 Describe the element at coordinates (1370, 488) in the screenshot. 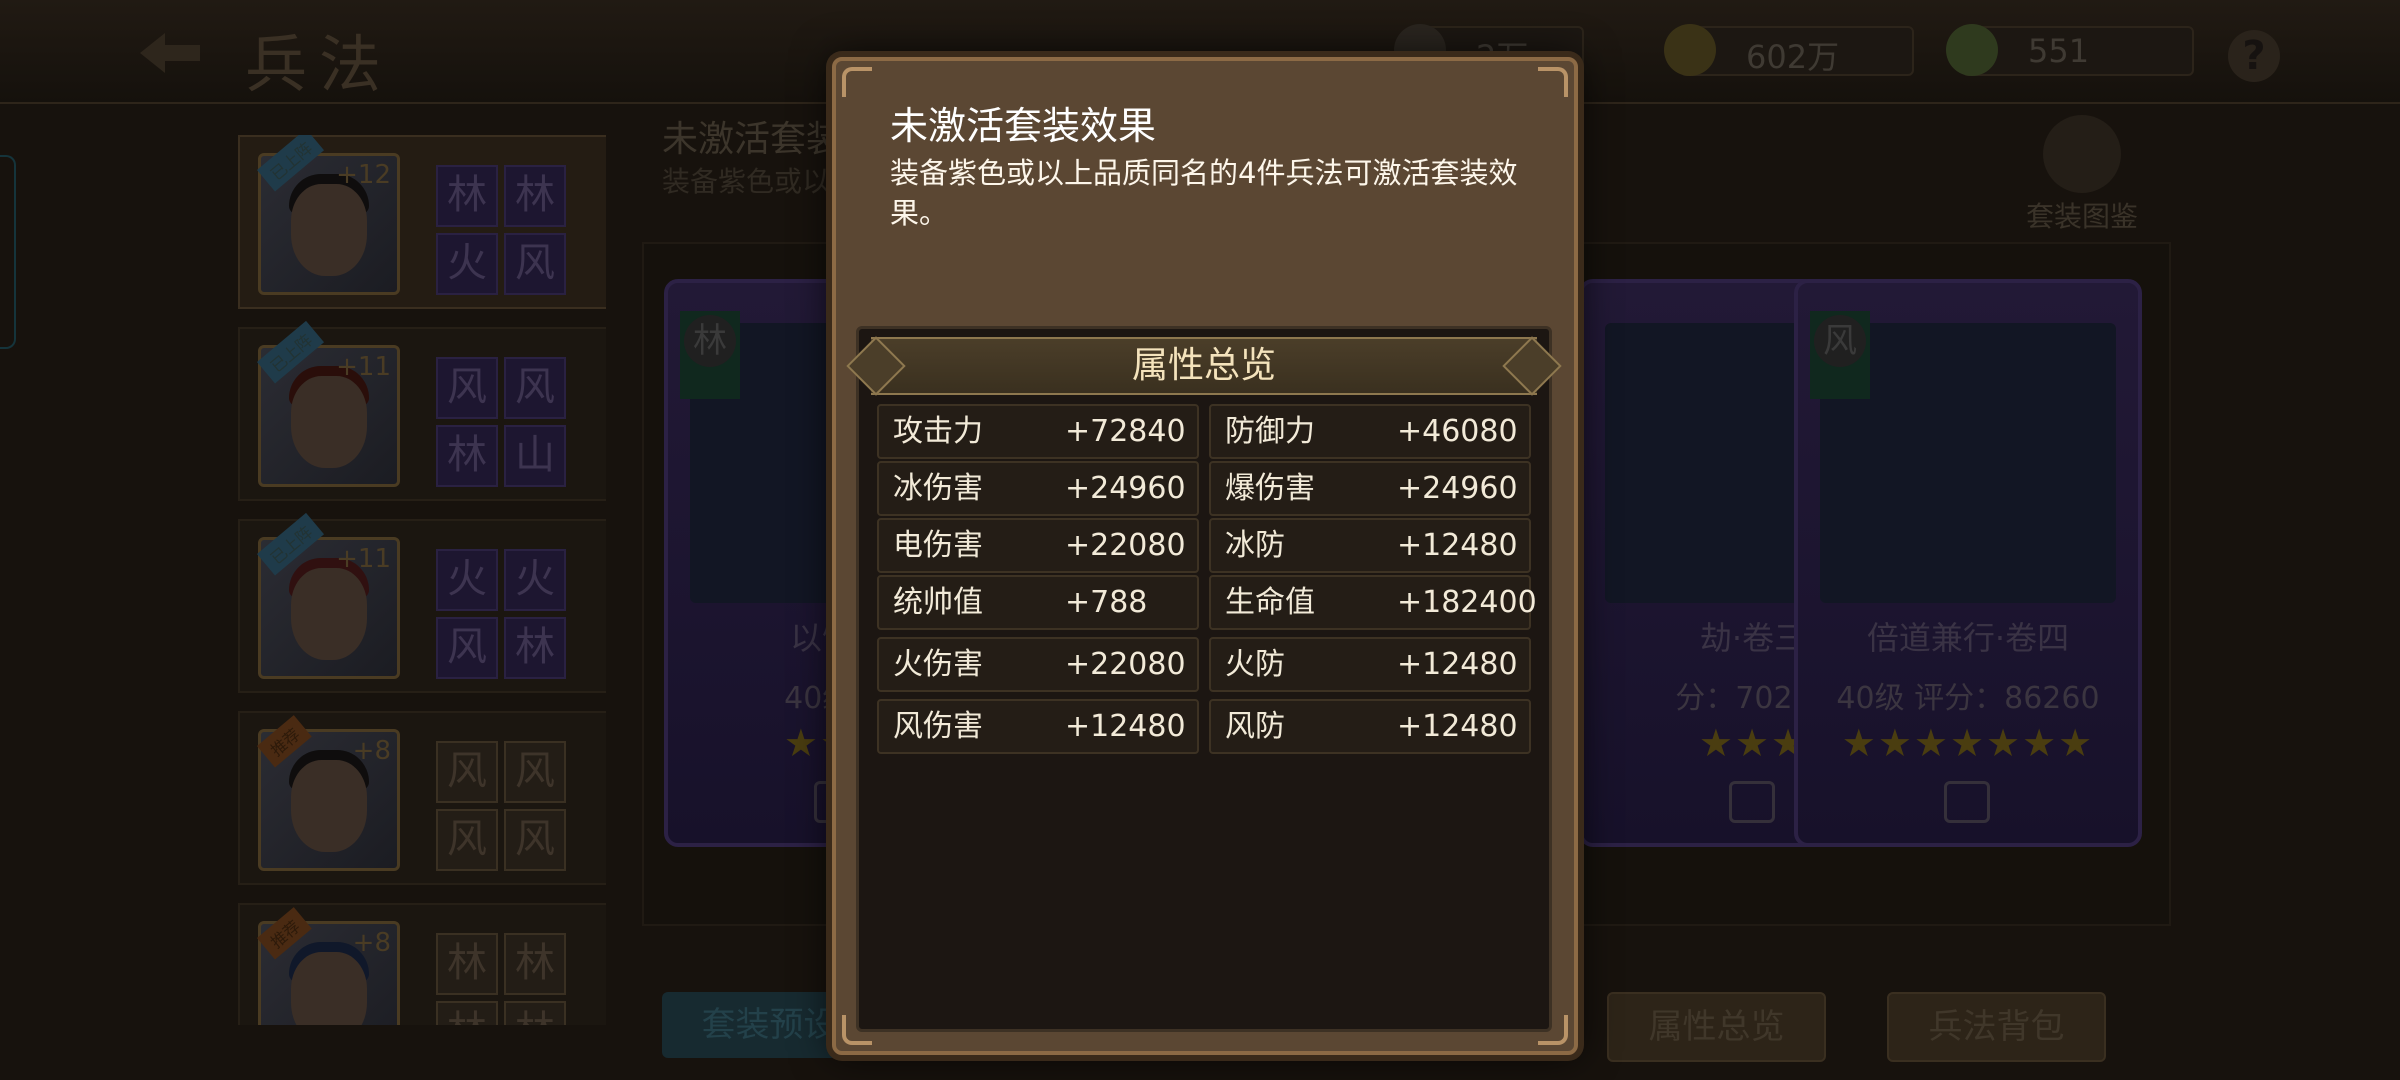

I see `stat-crit-damage: 爆伤害 +24960` at that location.